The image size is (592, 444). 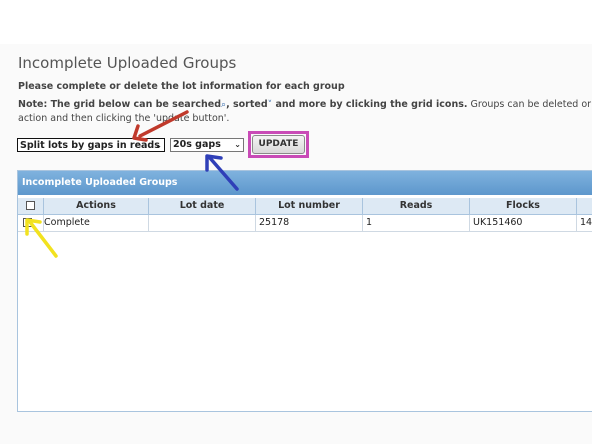 I want to click on row-lot-date, so click(x=202, y=223).